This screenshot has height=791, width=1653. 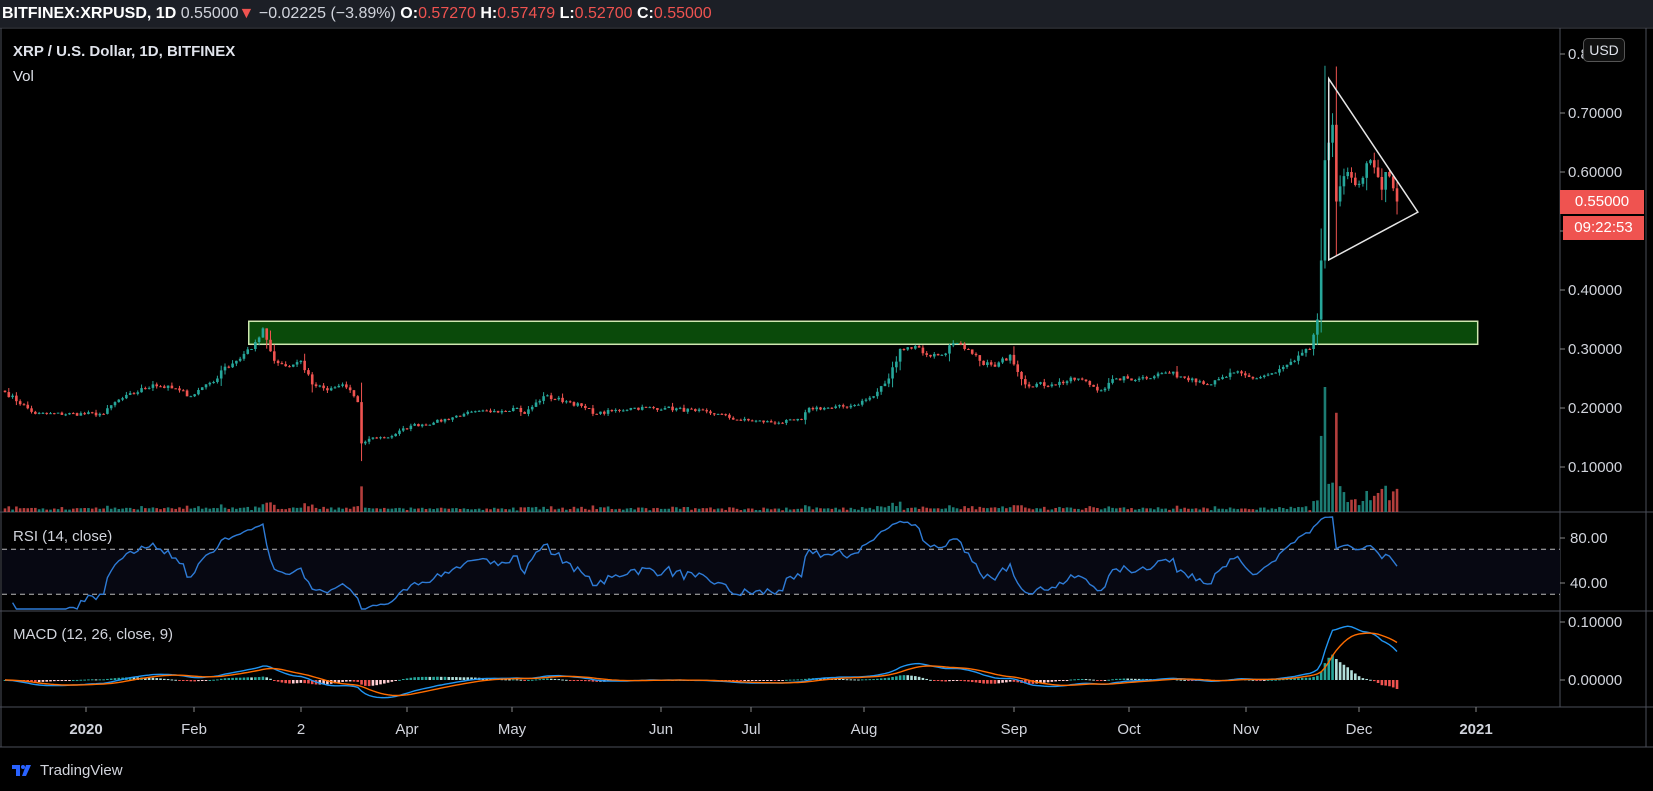 What do you see at coordinates (66, 770) in the screenshot?
I see `tradingview-logo: TradingView` at bounding box center [66, 770].